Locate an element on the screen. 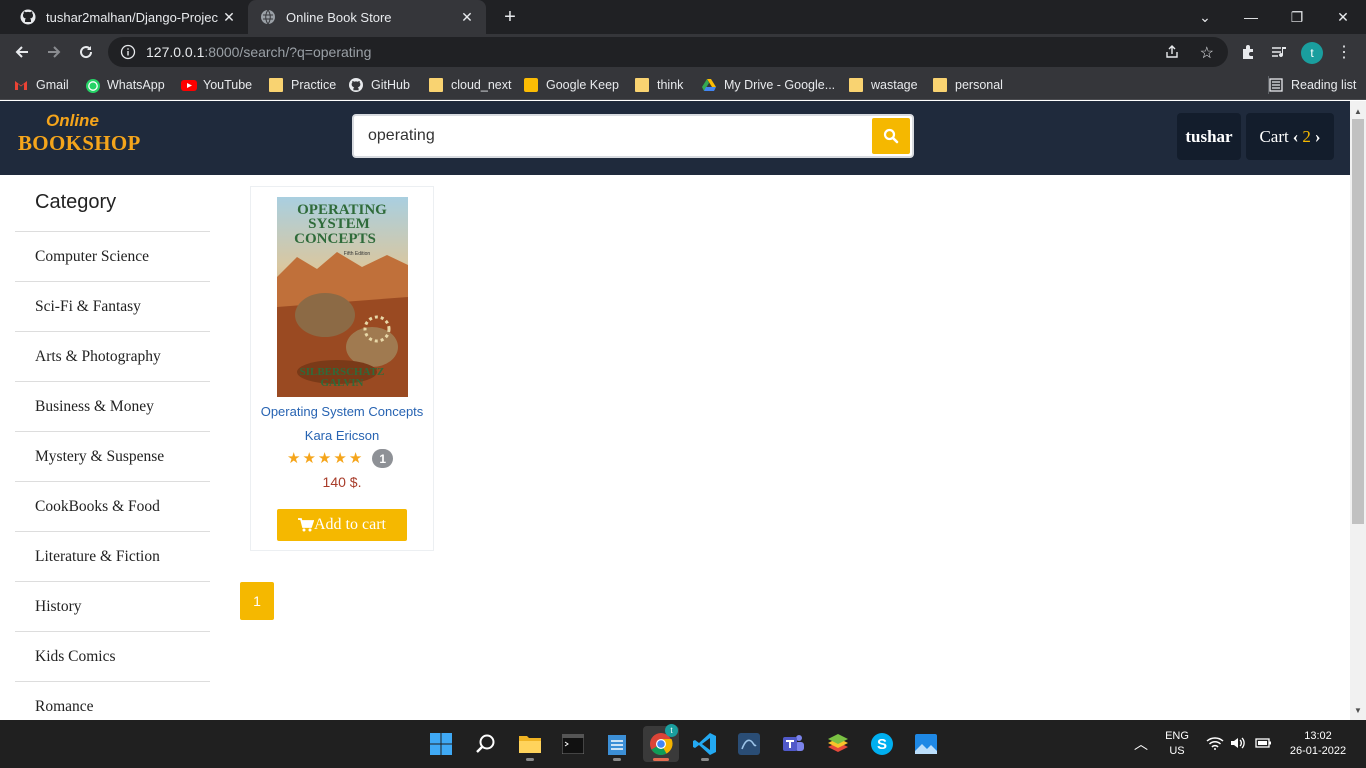 The width and height of the screenshot is (1366, 768). reload-icon is located at coordinates (86, 52).